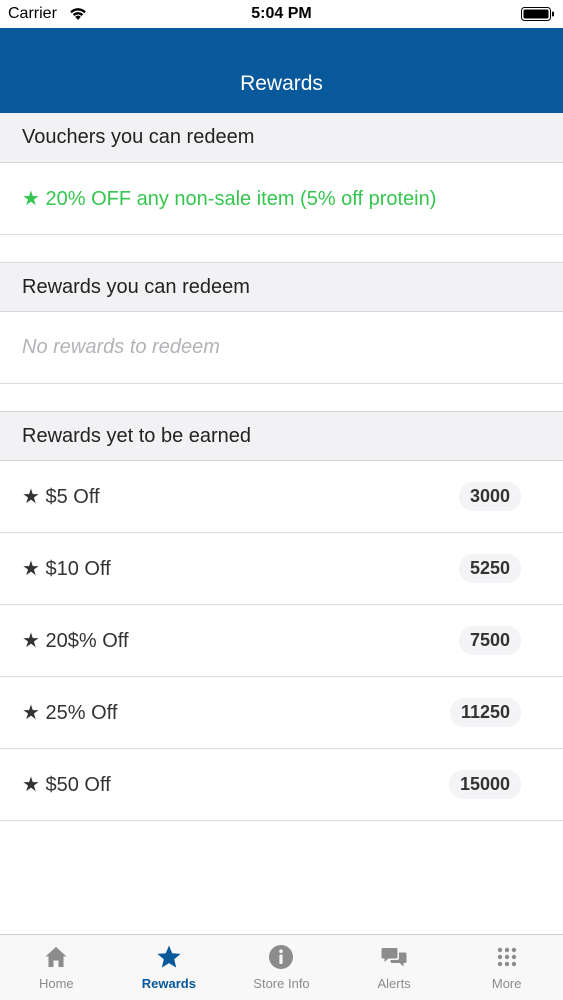  I want to click on info-icon, so click(281, 957).